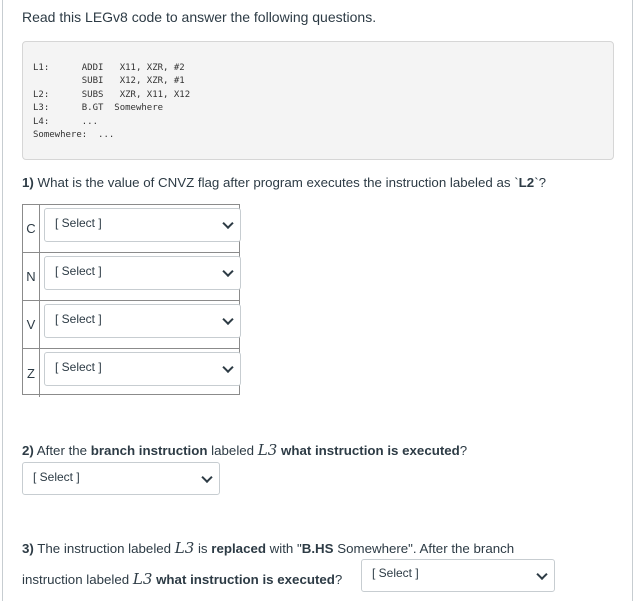  What do you see at coordinates (31, 324) in the screenshot?
I see `flag-label: V` at bounding box center [31, 324].